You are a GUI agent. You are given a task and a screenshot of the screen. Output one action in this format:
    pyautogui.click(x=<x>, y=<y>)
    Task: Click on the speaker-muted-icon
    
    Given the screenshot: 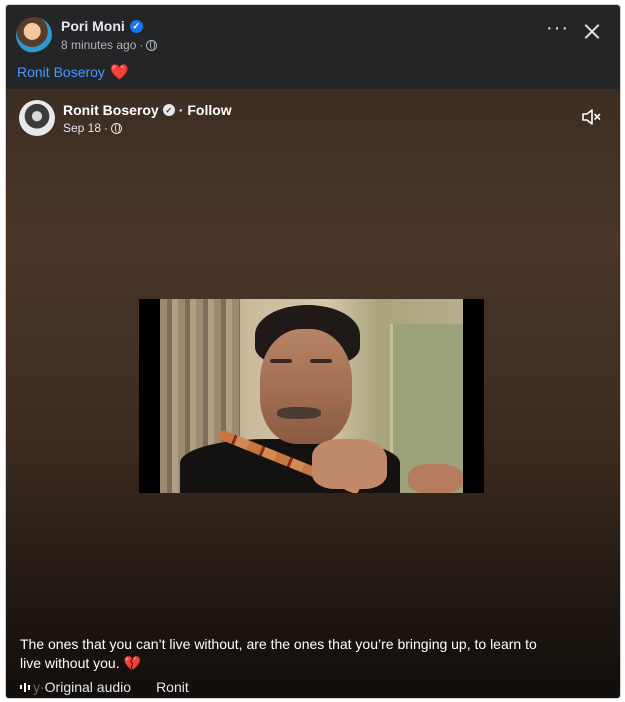 What is the action you would take?
    pyautogui.click(x=591, y=117)
    